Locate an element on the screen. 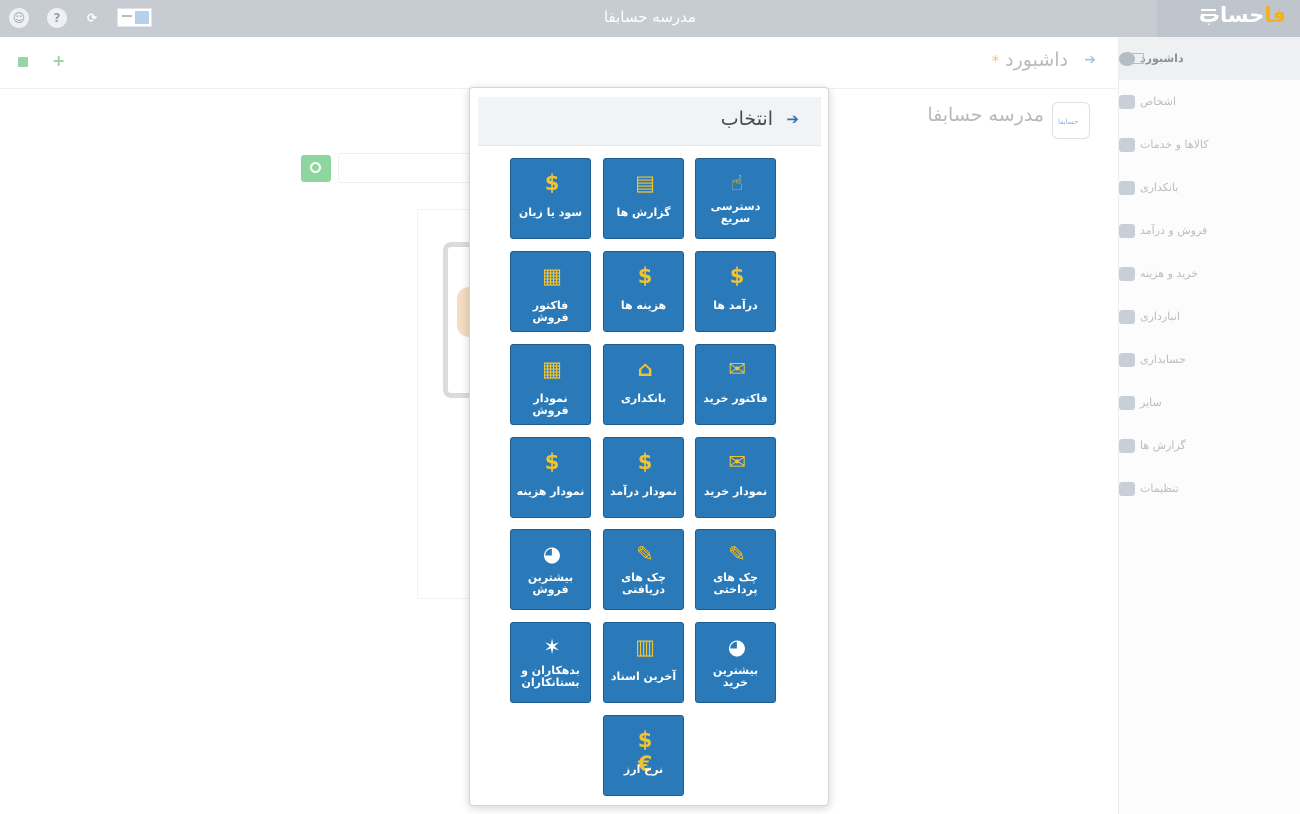 This screenshot has width=1300, height=814. business-logo: حسابفا is located at coordinates (1071, 120).